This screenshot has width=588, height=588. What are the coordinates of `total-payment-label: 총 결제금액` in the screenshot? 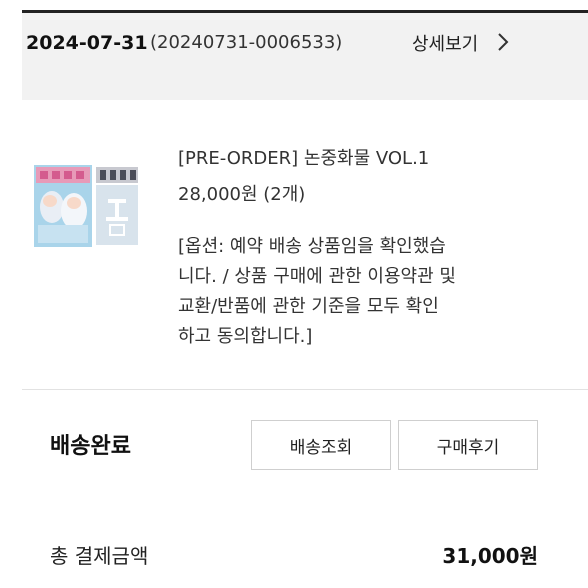 It's located at (99, 556).